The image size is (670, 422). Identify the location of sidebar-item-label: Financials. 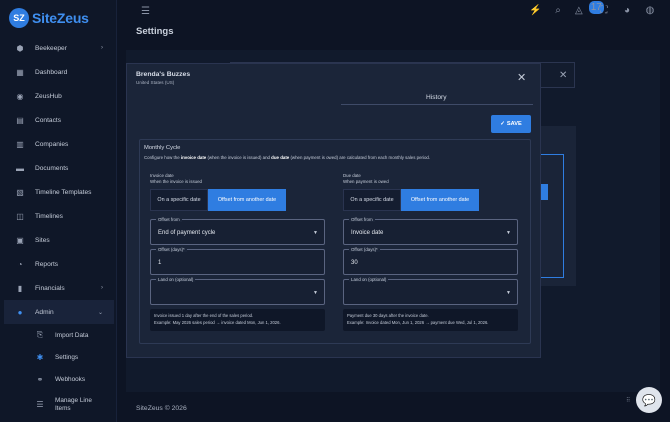
(50, 288).